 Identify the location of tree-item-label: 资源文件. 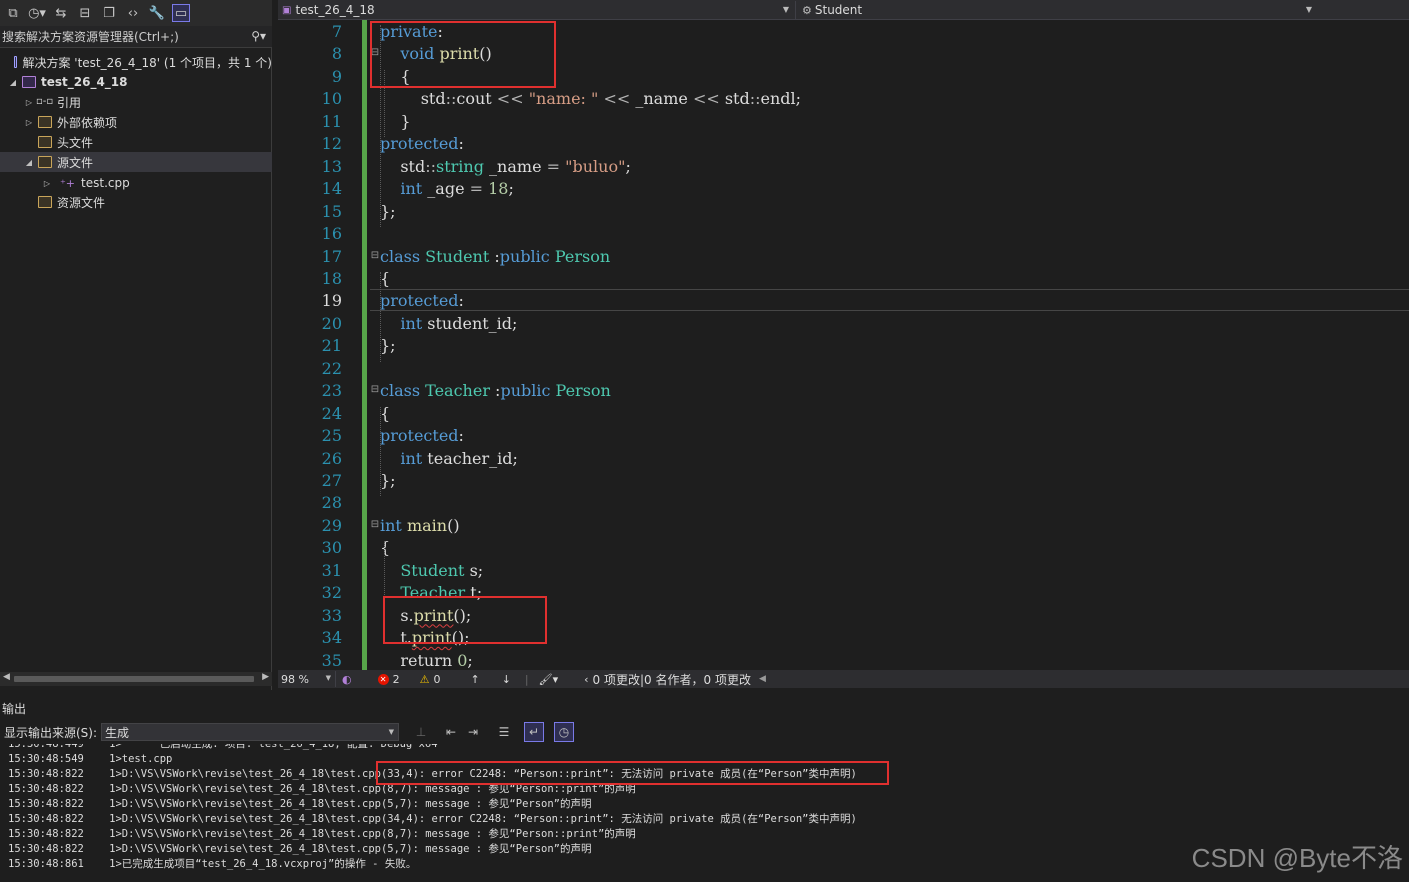
(81, 202).